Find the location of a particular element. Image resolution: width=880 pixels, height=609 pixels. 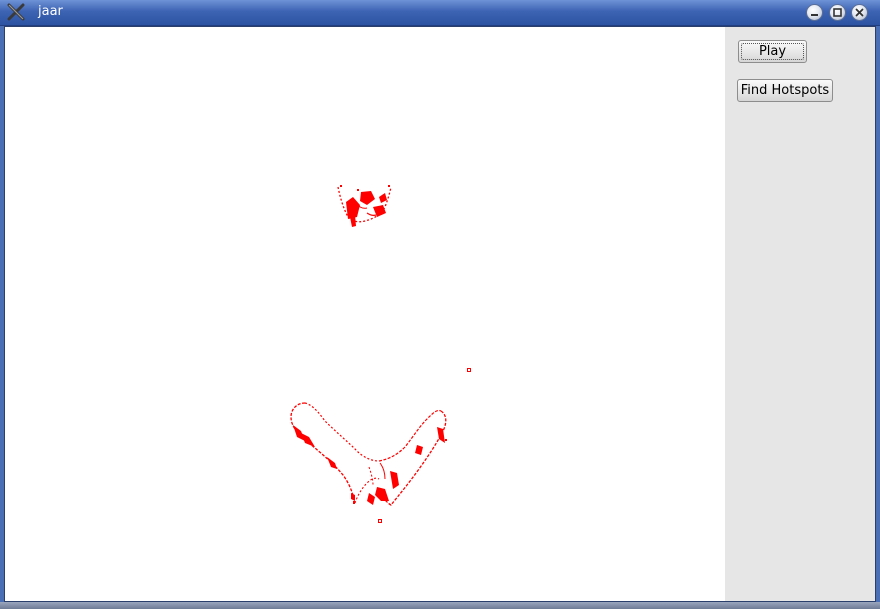

lower-trace-cluster is located at coordinates (368, 454).